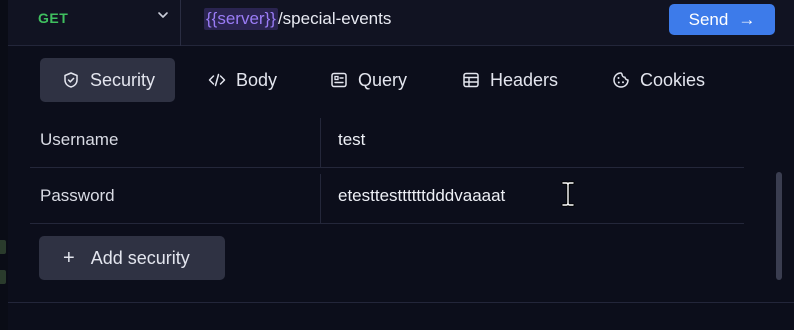 The image size is (794, 330). I want to click on tab-headers: Headers, so click(510, 80).